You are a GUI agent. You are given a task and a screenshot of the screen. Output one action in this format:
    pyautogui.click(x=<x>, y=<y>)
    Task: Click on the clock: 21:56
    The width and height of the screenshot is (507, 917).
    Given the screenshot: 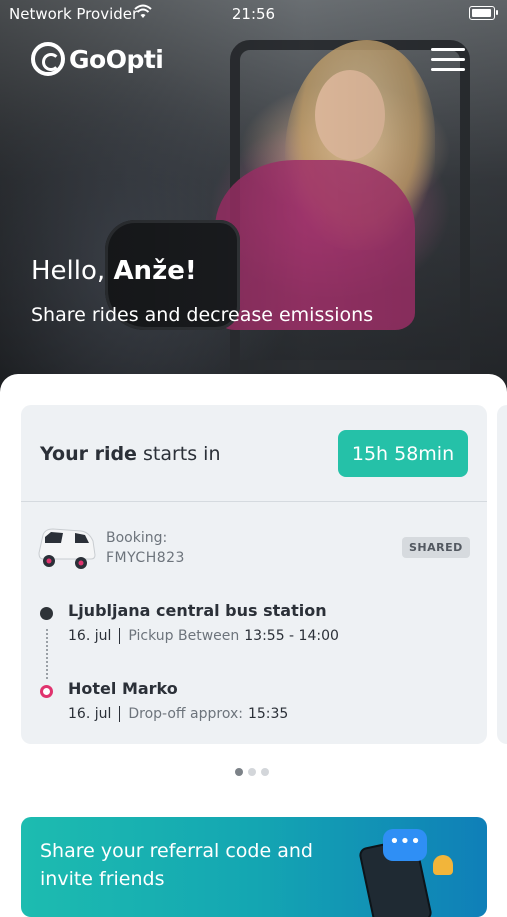 What is the action you would take?
    pyautogui.click(x=253, y=14)
    